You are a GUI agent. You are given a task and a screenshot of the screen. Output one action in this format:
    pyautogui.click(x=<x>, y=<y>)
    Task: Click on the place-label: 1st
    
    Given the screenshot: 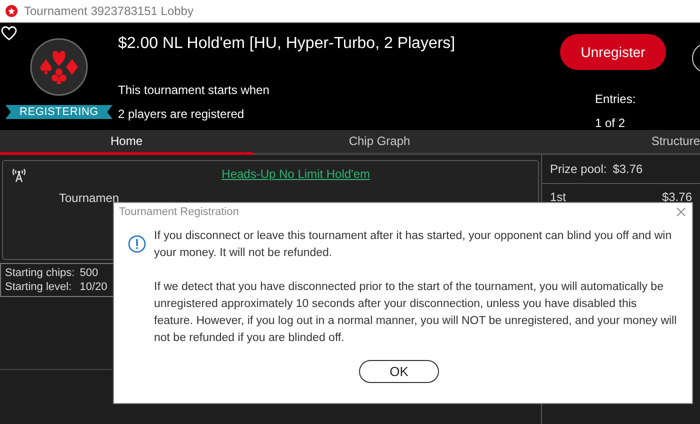 What is the action you would take?
    pyautogui.click(x=558, y=197)
    